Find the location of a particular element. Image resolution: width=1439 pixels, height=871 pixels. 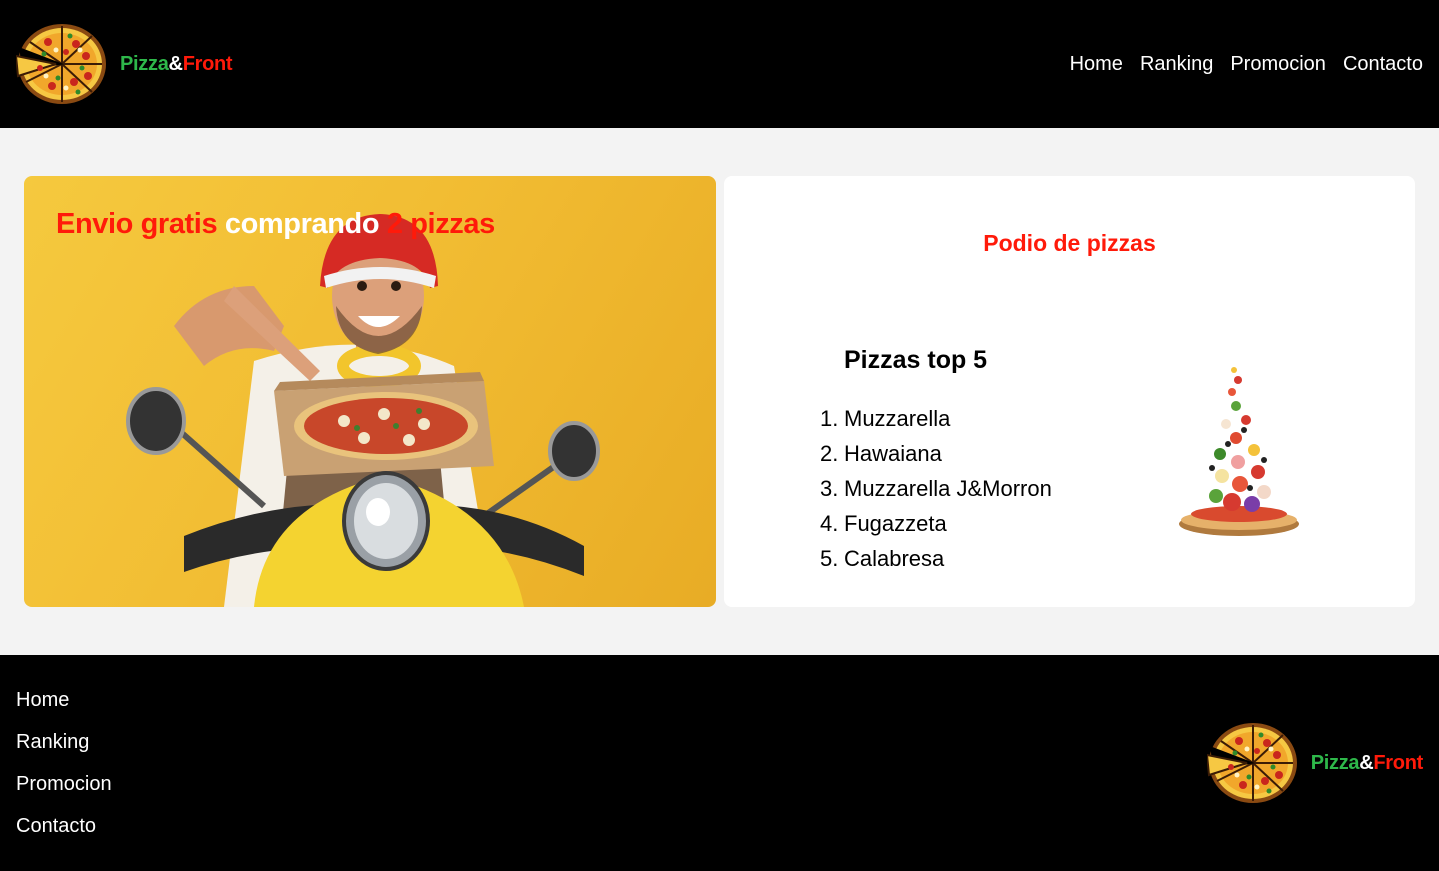

list-item: 3. Muzzarella J&Morron is located at coordinates (936, 488).